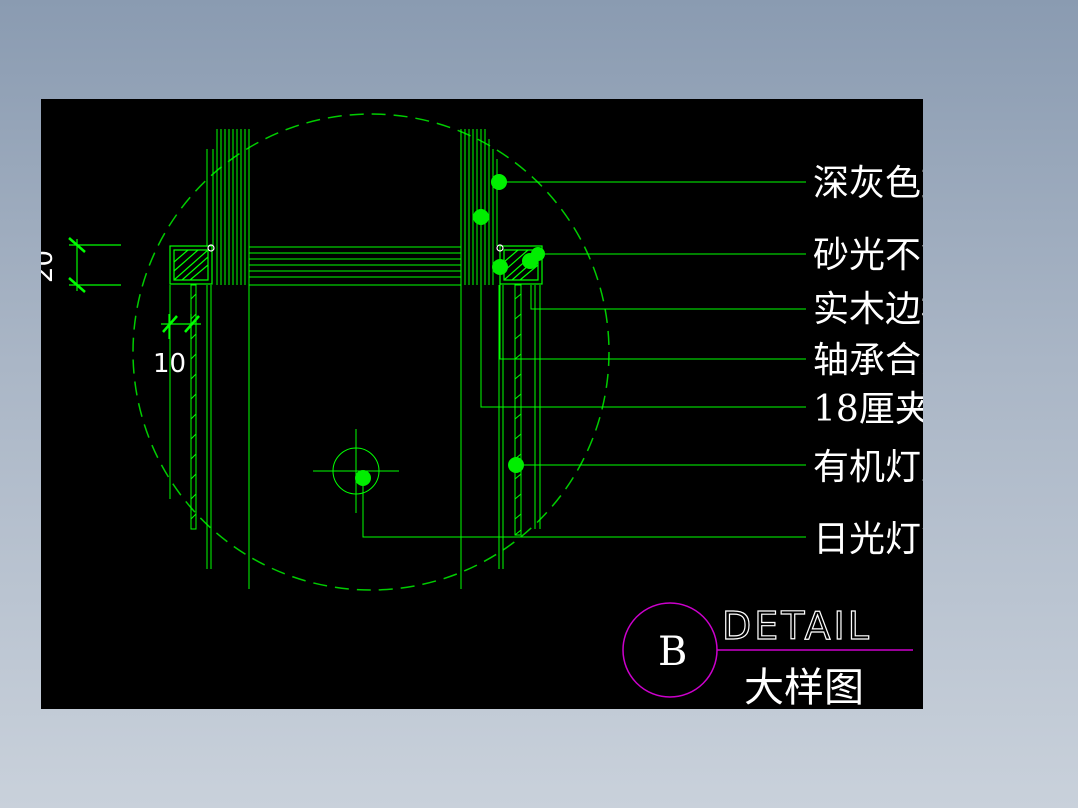 Image resolution: width=1078 pixels, height=808 pixels. I want to click on dimension-height-value: 20, so click(50, 266).